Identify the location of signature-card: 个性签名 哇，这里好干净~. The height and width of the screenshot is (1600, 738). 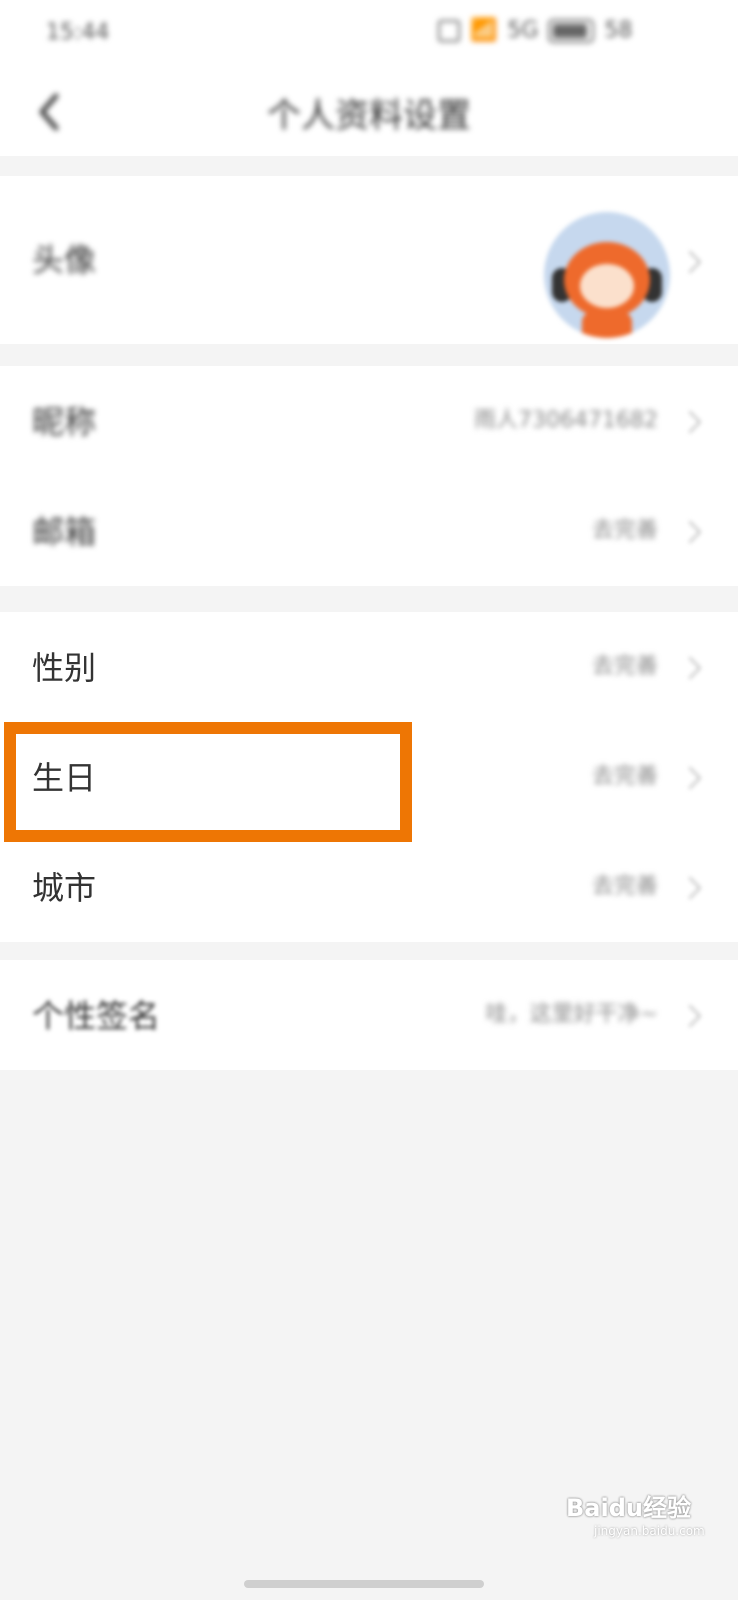
(369, 1015).